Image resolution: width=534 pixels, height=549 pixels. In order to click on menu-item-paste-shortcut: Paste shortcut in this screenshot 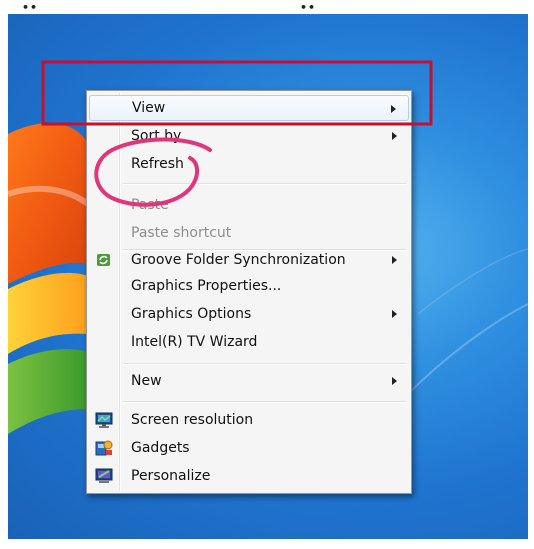, I will do `click(249, 233)`.